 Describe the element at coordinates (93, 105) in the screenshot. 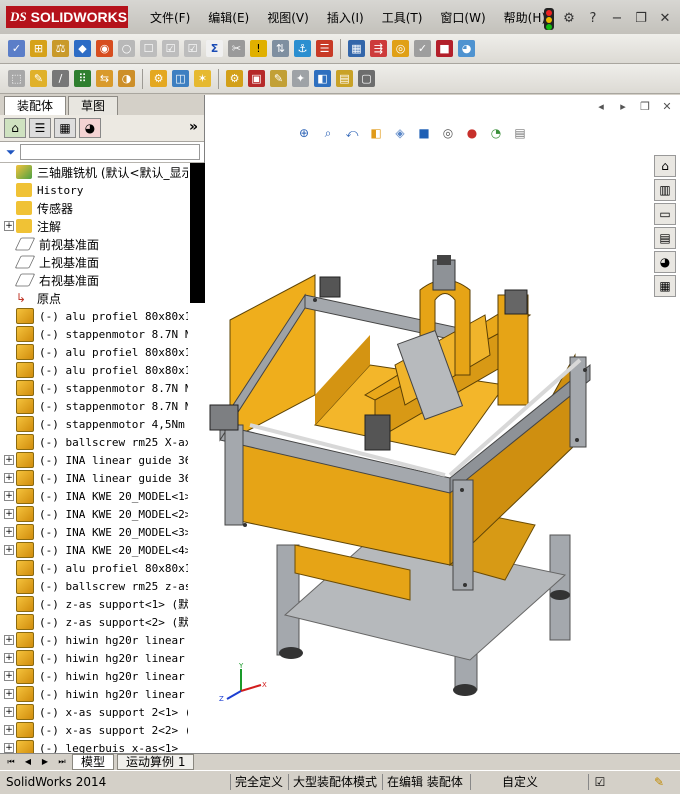

I see `tab-sketch: 草图` at that location.